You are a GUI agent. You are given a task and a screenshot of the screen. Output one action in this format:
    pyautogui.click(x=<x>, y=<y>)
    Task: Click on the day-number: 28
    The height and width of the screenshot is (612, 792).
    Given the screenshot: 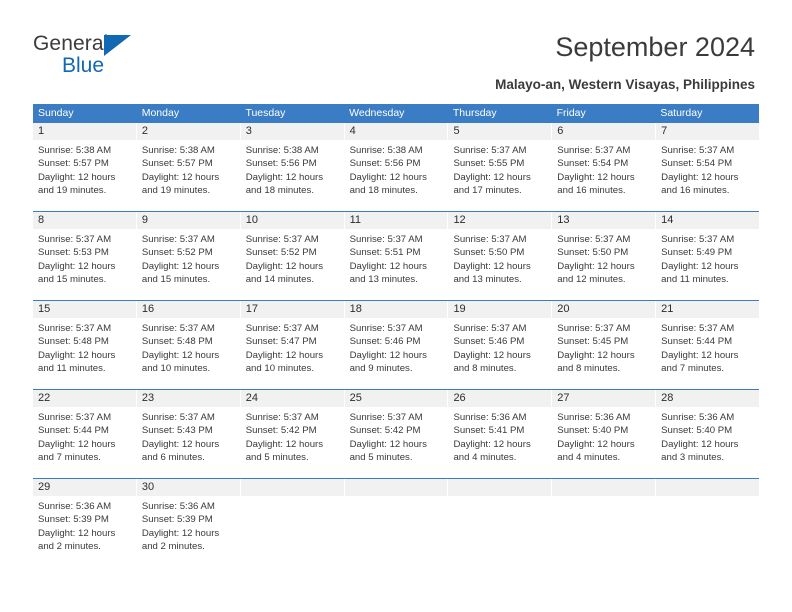 What is the action you would take?
    pyautogui.click(x=707, y=398)
    